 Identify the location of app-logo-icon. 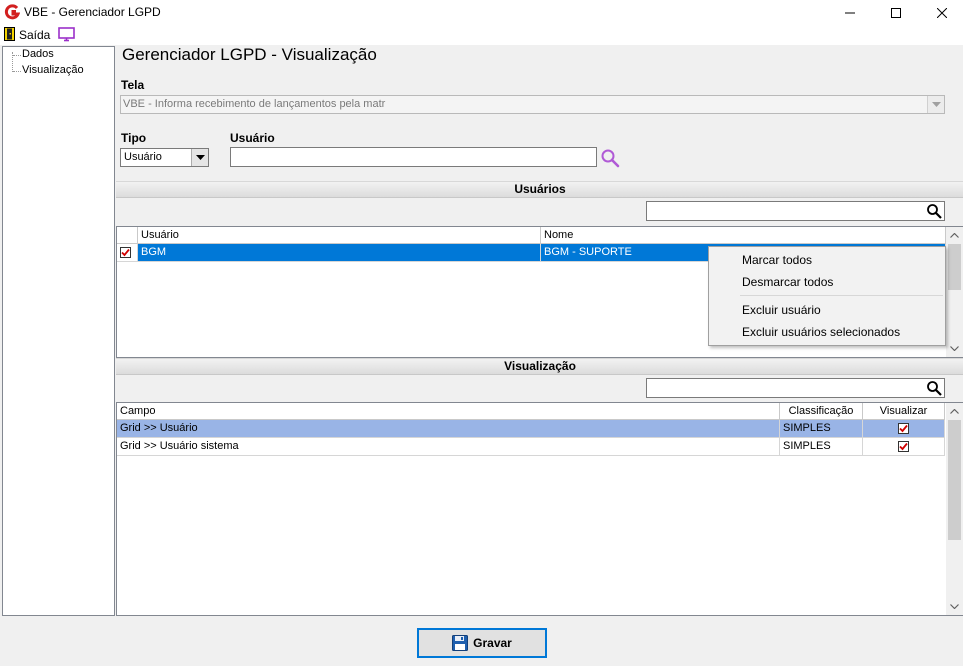
(12, 12).